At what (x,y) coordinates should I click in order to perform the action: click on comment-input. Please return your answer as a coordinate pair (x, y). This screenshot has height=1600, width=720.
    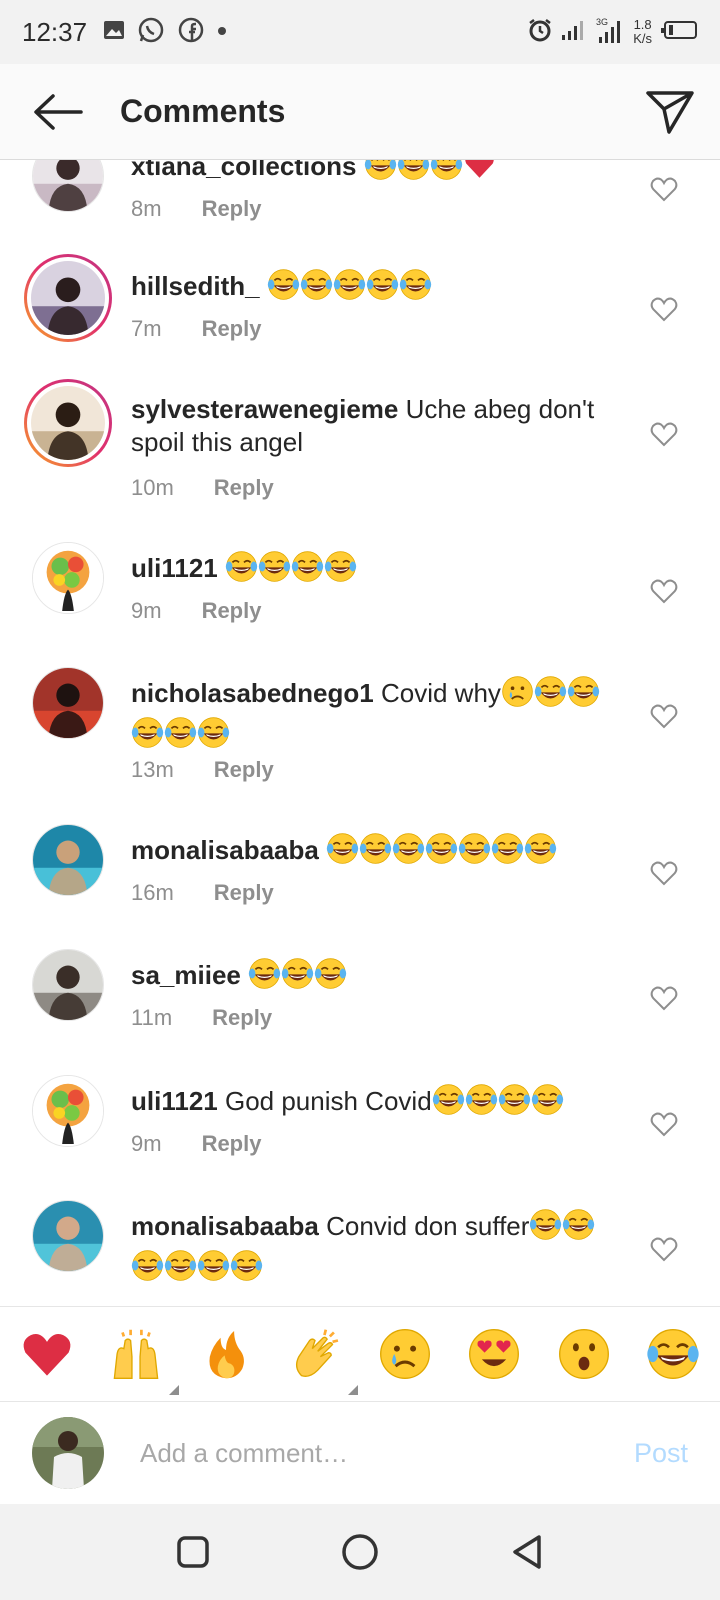
    Looking at the image, I should click on (360, 1453).